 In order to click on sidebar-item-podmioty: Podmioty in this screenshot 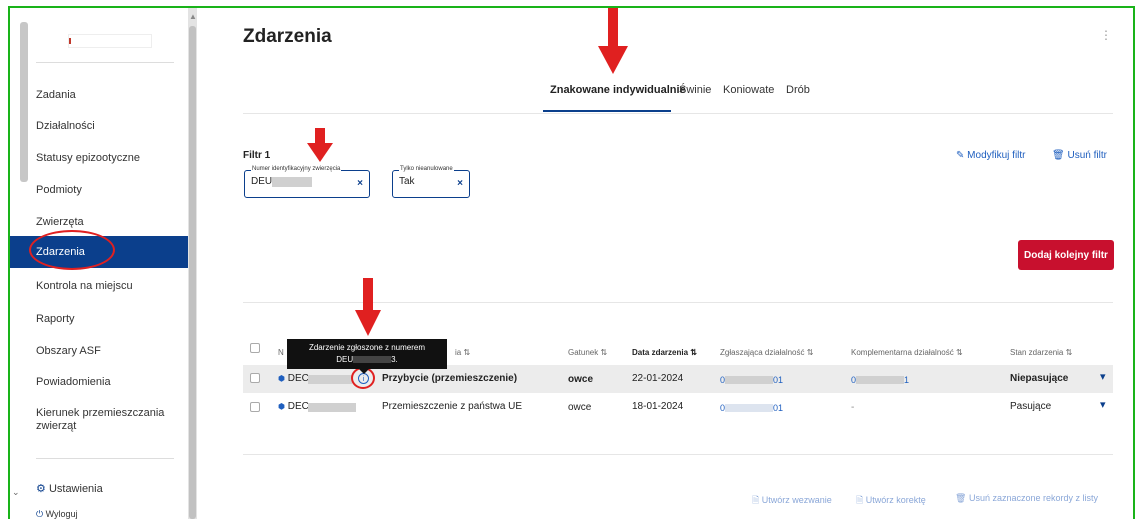, I will do `click(59, 190)`.